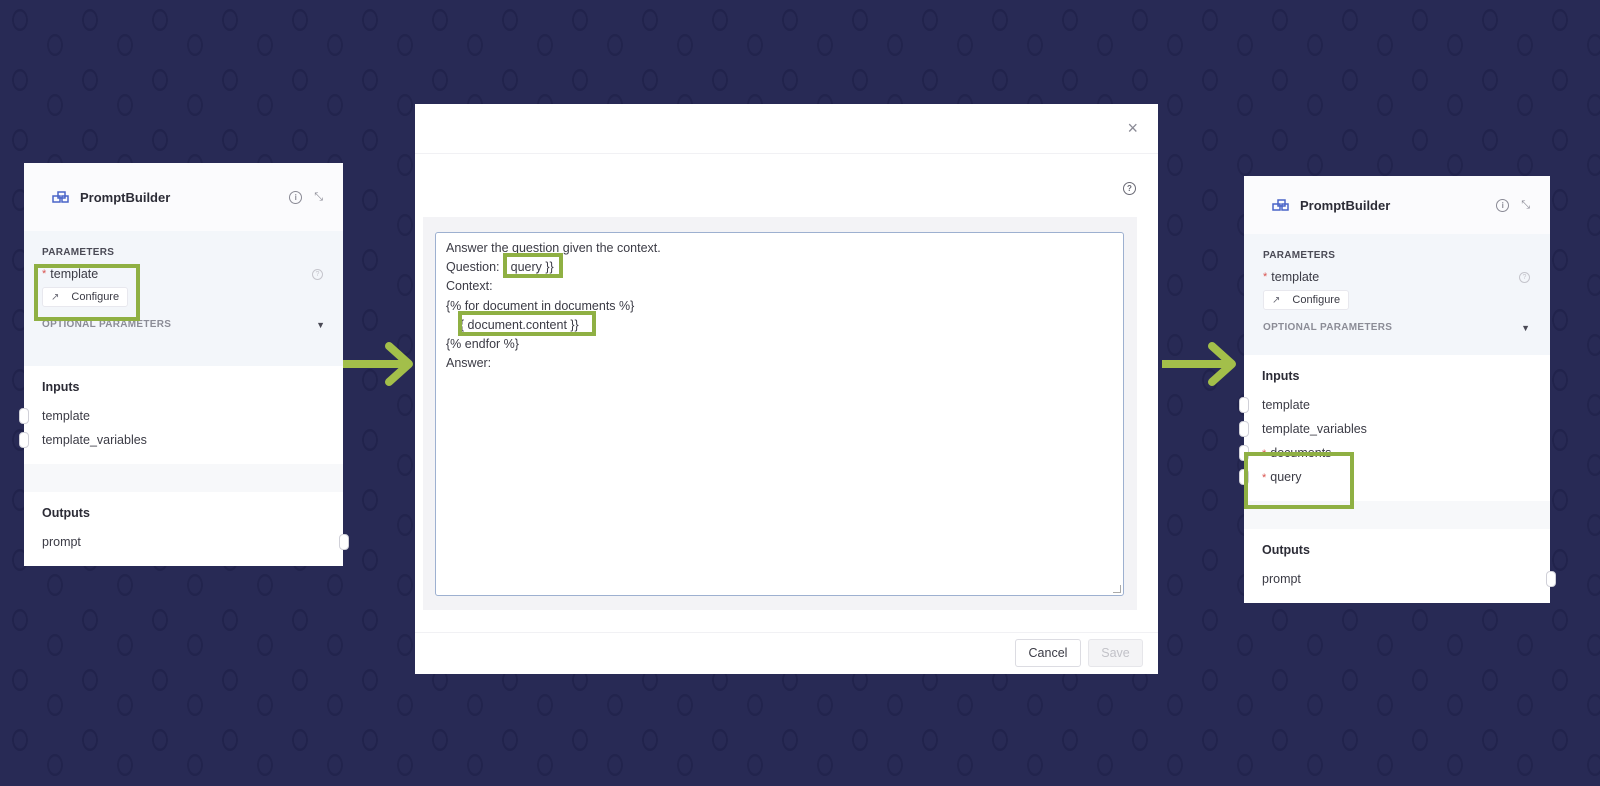 This screenshot has height=786, width=1600. I want to click on inputs-section: Inputs template template_variables, so click(181, 415).